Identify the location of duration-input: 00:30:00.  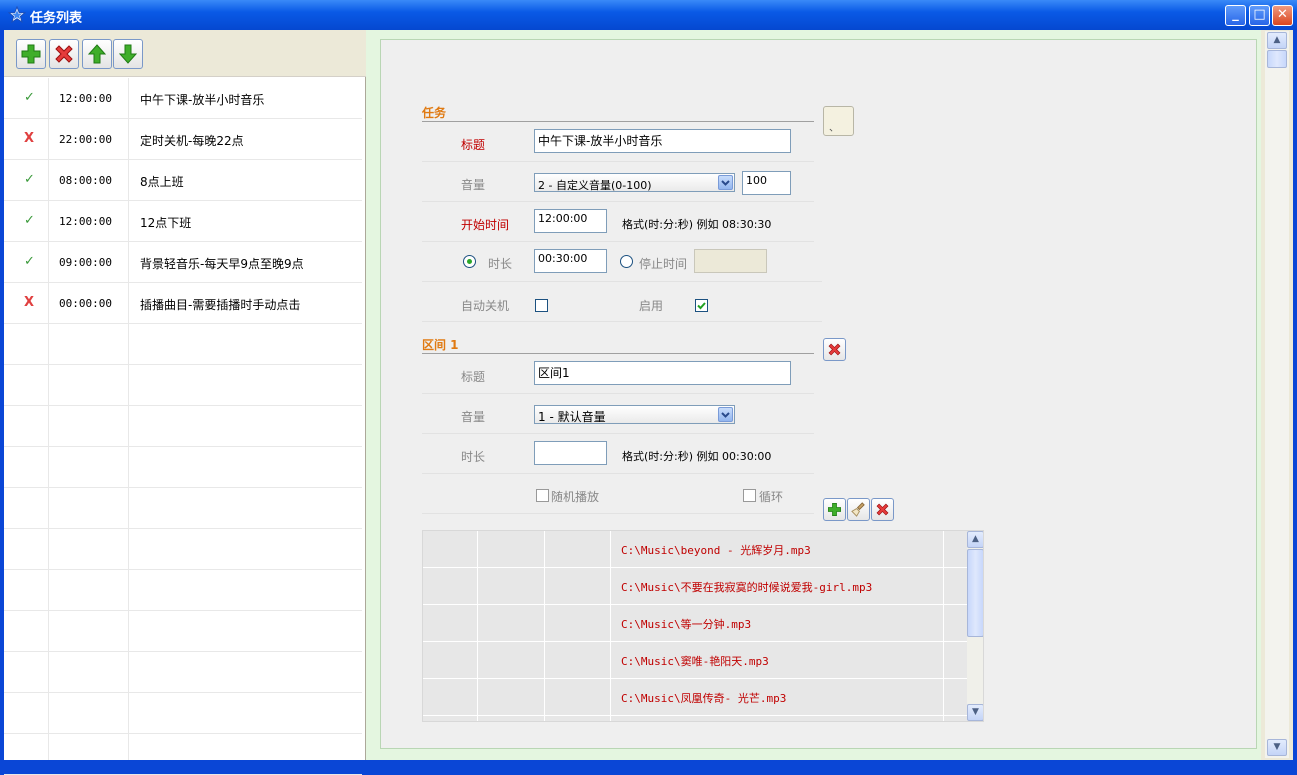
(570, 261).